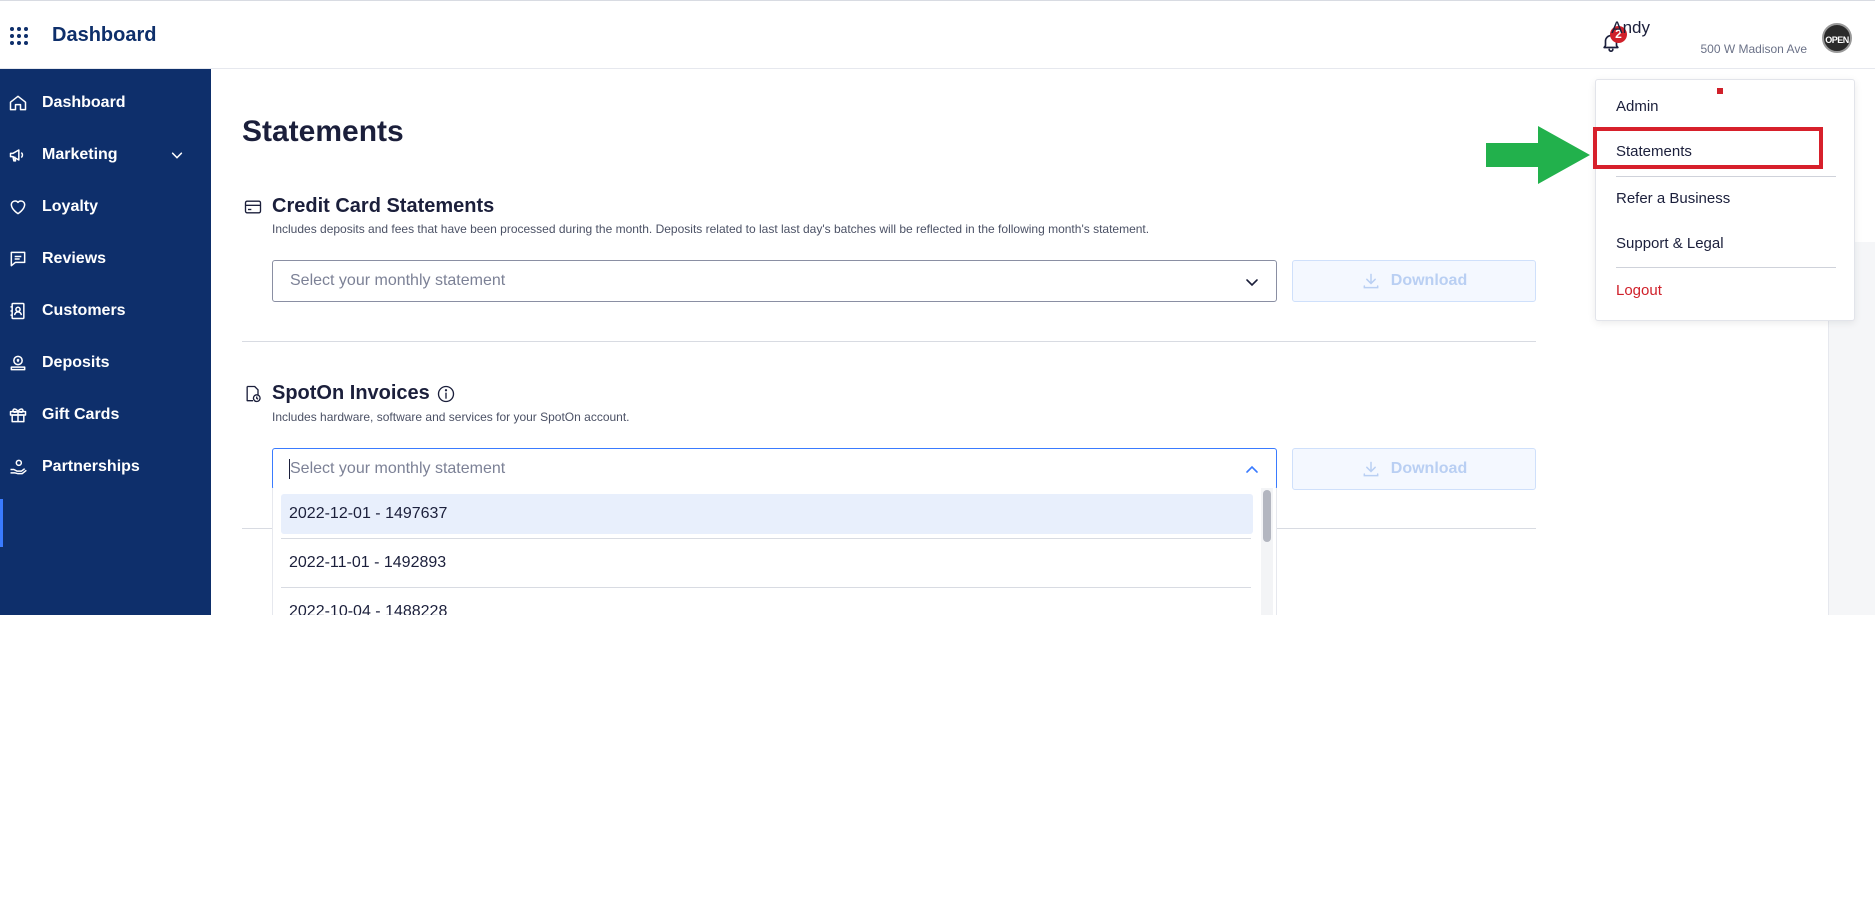 This screenshot has height=899, width=1875. What do you see at coordinates (105, 207) in the screenshot?
I see `sidebar-item-loyalty: Loyalty` at bounding box center [105, 207].